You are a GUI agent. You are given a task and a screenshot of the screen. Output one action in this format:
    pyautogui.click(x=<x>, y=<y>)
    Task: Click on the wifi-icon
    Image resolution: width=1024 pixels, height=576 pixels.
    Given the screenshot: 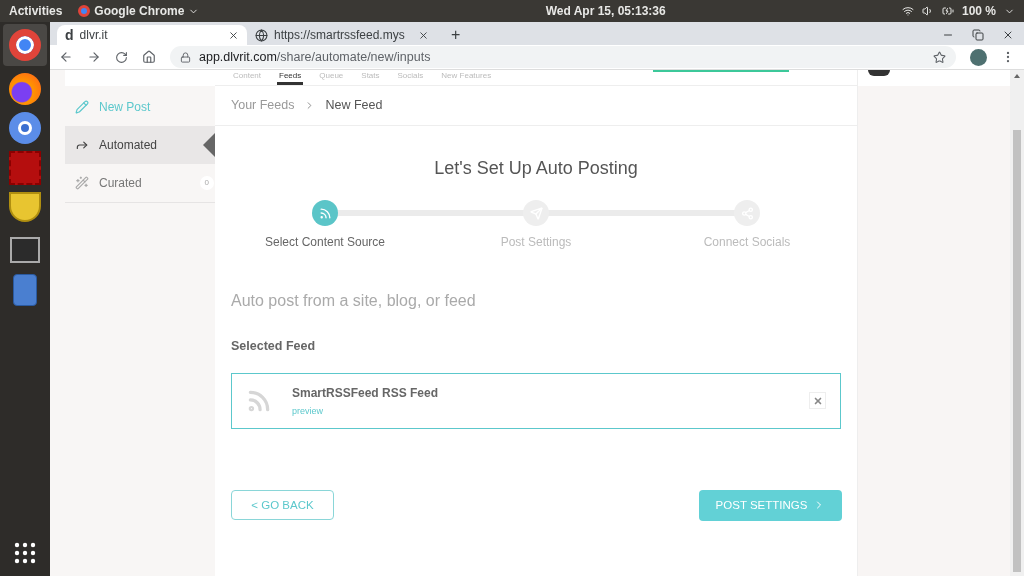 What is the action you would take?
    pyautogui.click(x=907, y=11)
    